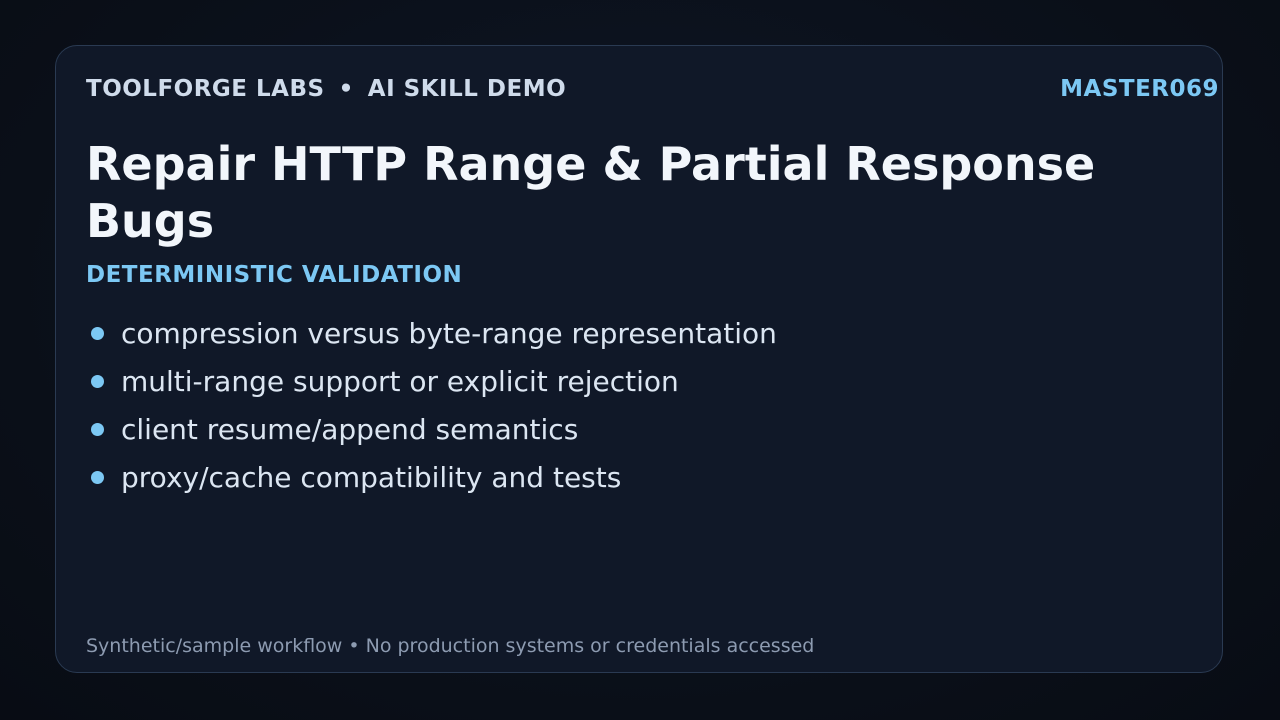 This screenshot has width=1280, height=720. I want to click on demo-code: MASTER069, so click(1139, 89).